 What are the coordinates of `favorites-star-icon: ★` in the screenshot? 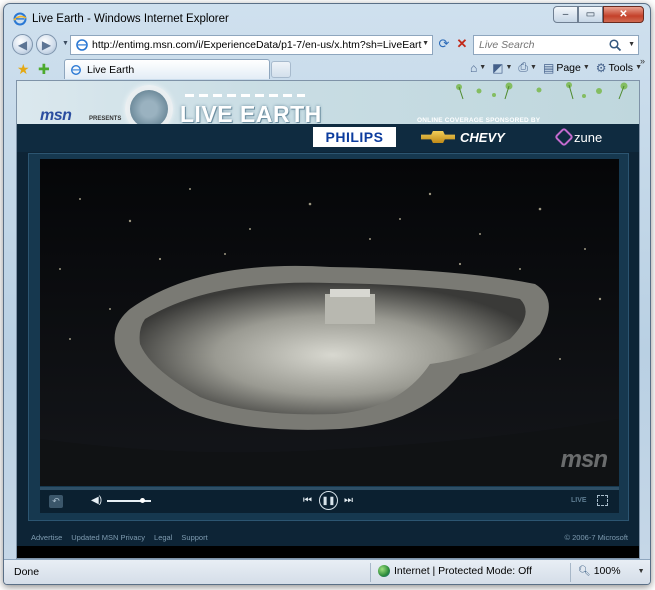 It's located at (23, 69).